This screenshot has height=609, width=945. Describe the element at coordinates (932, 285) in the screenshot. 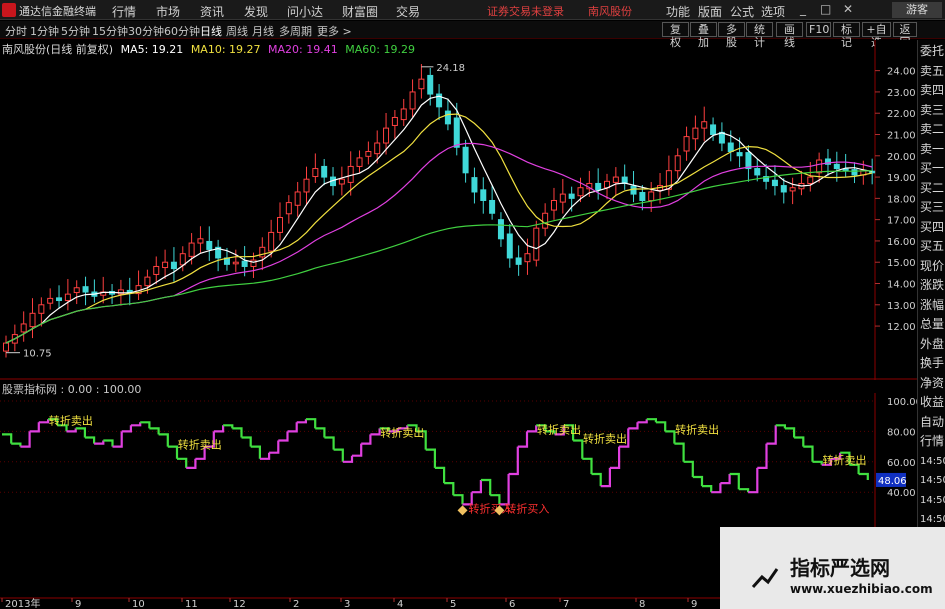

I see `quote-panel-item: 涨跌` at that location.